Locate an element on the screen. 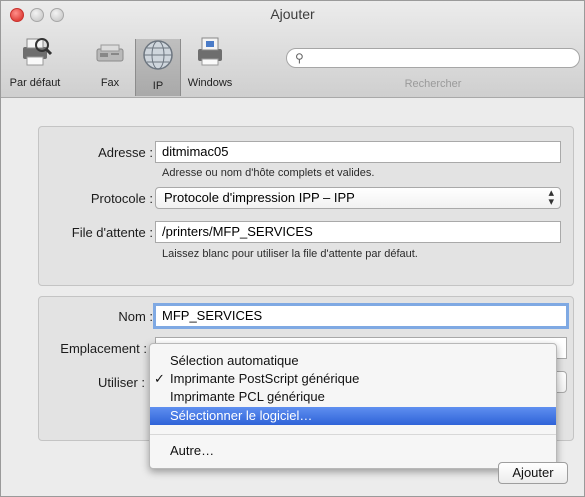 This screenshot has width=585, height=497. printer-magnifier-icon is located at coordinates (35, 52).